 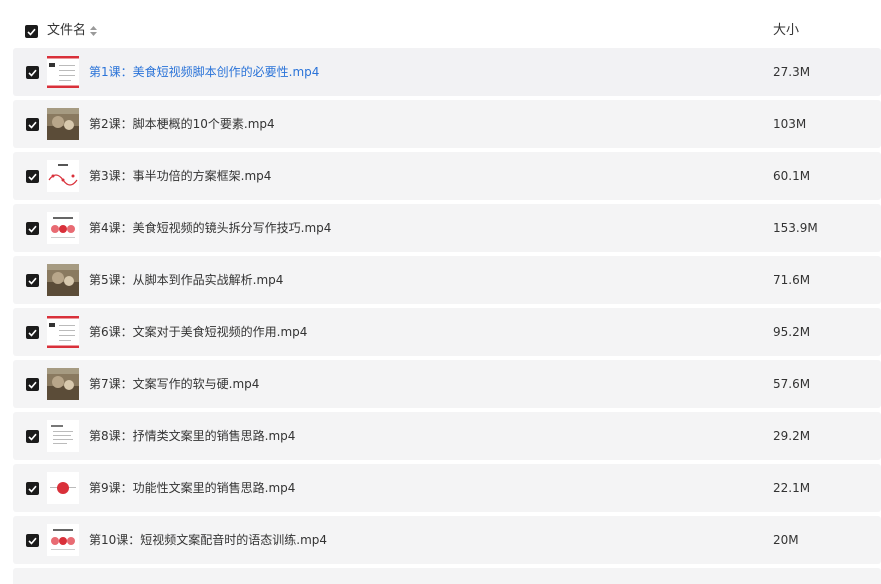 What do you see at coordinates (192, 488) in the screenshot?
I see `file-name: 第9课：功能性文案里的销售思路.mp4` at bounding box center [192, 488].